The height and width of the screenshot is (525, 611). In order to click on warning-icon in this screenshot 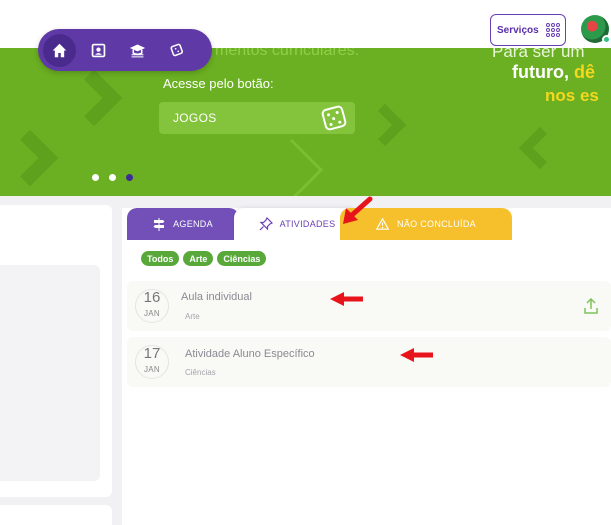, I will do `click(383, 224)`.